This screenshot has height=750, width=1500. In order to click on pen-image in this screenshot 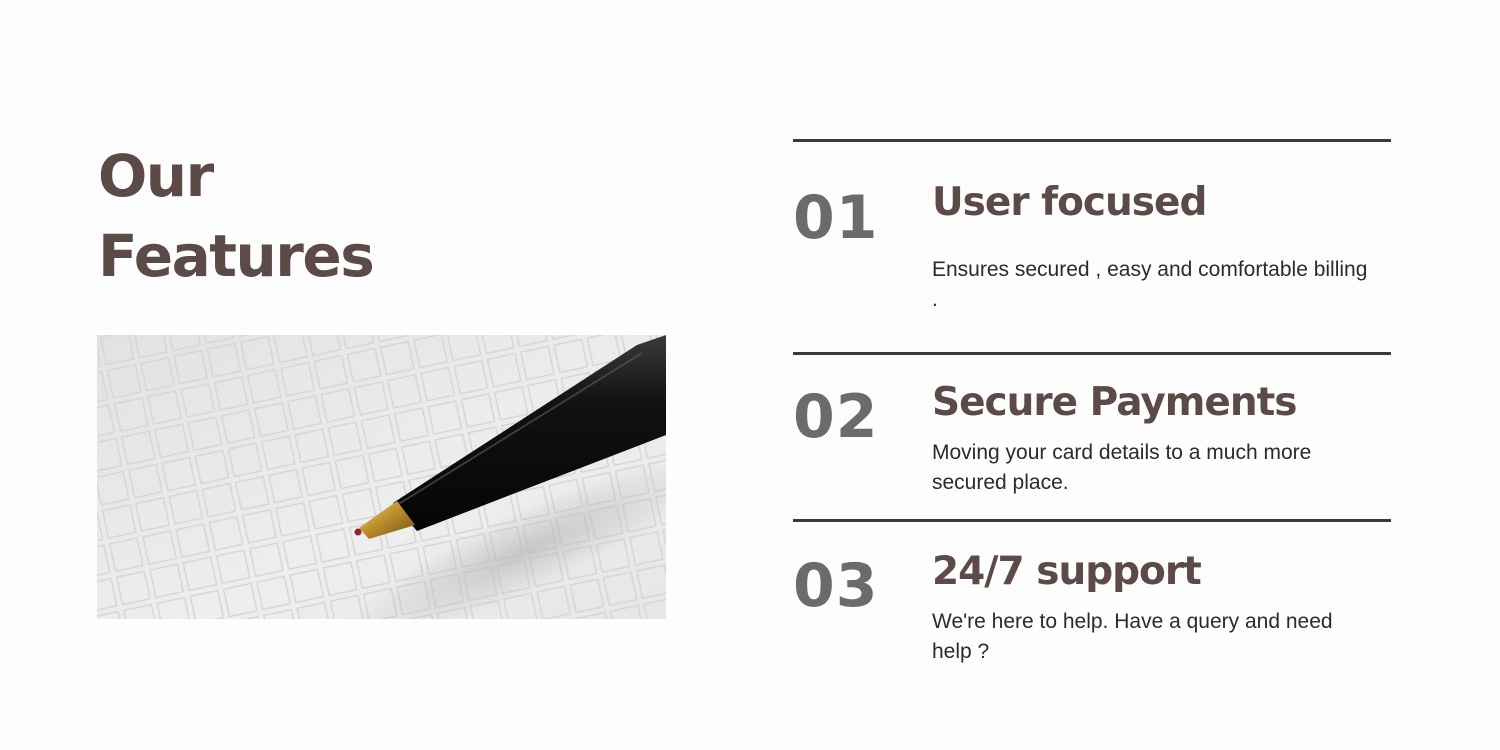, I will do `click(381, 477)`.